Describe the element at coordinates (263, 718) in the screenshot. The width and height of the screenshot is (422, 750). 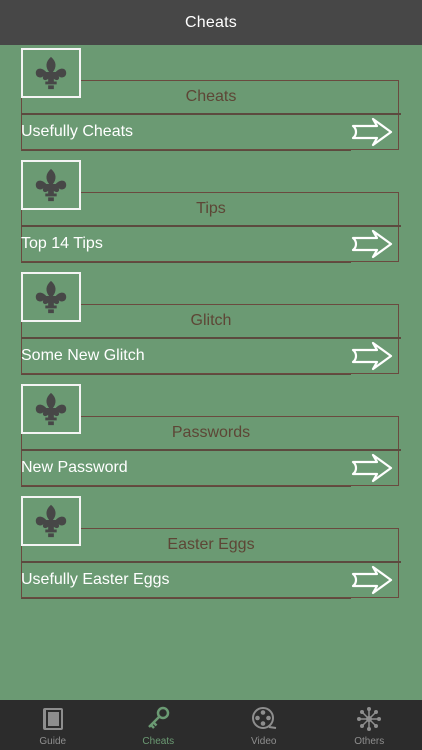
I see `film-reel-icon` at that location.